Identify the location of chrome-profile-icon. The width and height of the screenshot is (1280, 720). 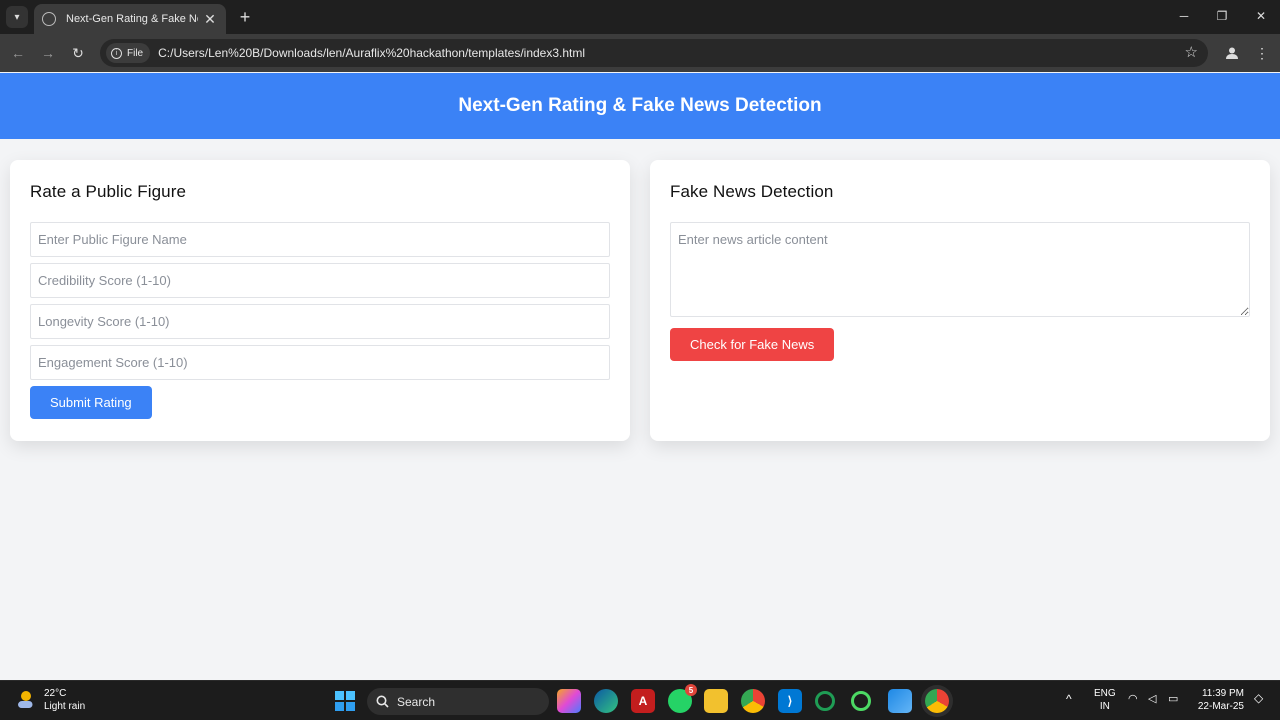
(753, 701).